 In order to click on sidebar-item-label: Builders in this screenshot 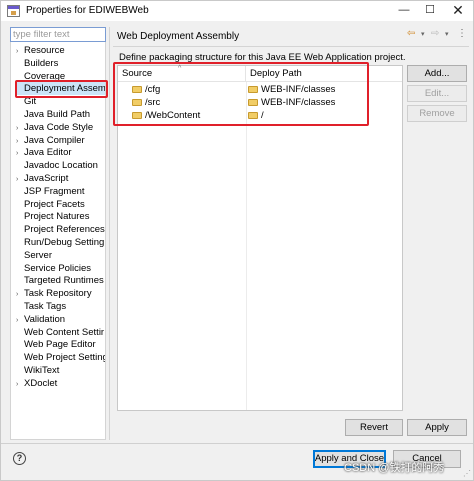, I will do `click(41, 63)`.